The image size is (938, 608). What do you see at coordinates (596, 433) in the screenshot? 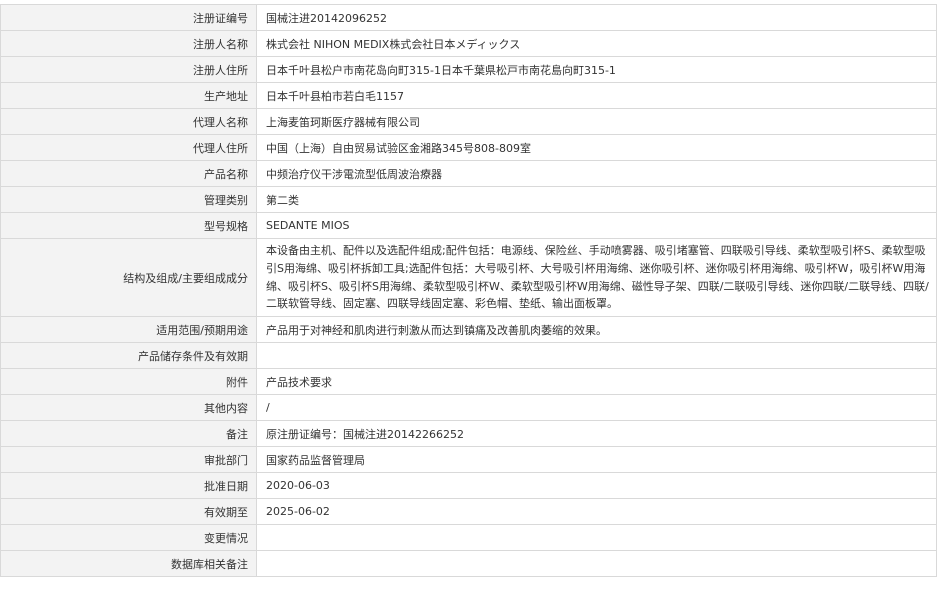
I see `field-value: 原注册证编号：国械注进20142266252` at bounding box center [596, 433].